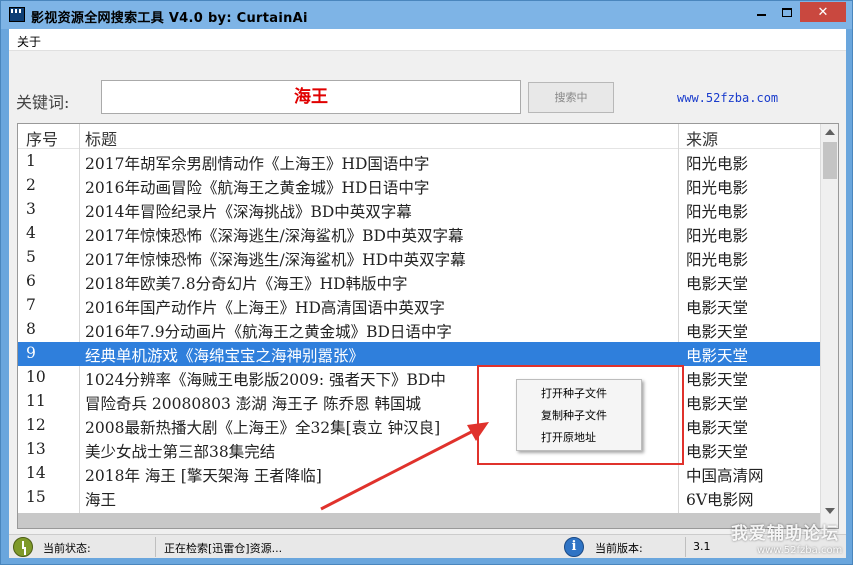  I want to click on row-title: 海王, so click(101, 500).